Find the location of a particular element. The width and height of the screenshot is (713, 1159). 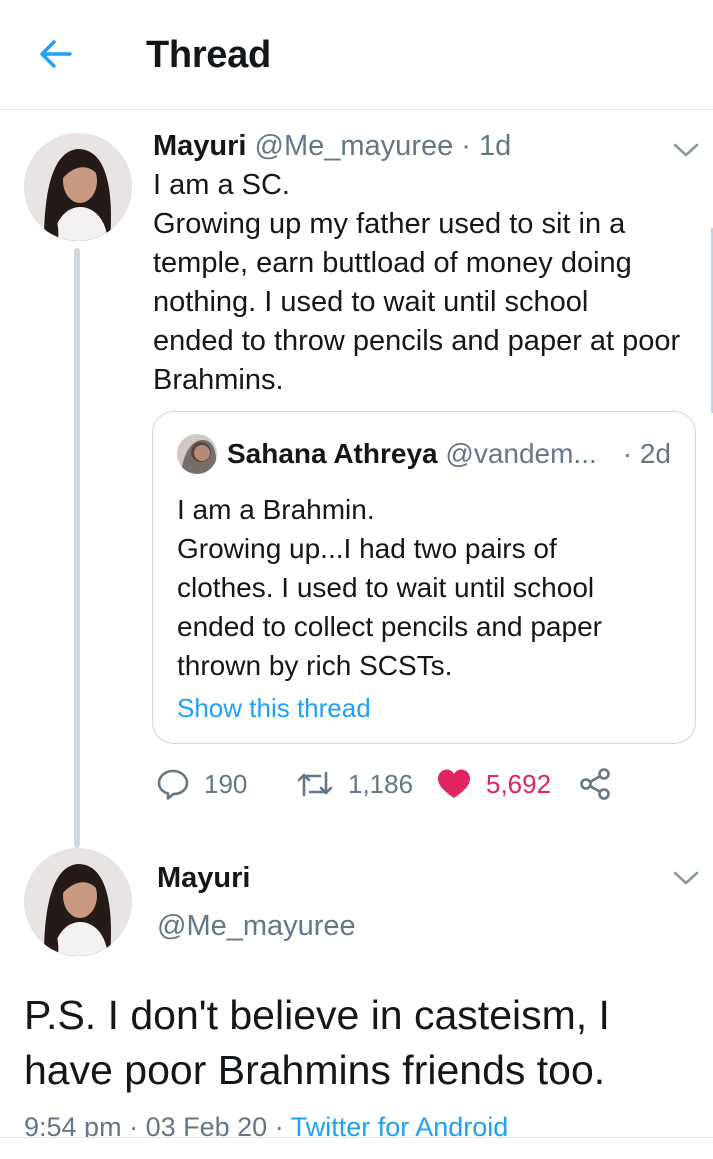

quoted-time: · 2d is located at coordinates (647, 454).